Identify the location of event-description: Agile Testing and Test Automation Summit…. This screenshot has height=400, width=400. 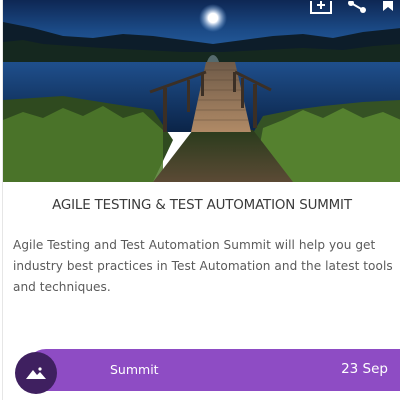
(203, 266).